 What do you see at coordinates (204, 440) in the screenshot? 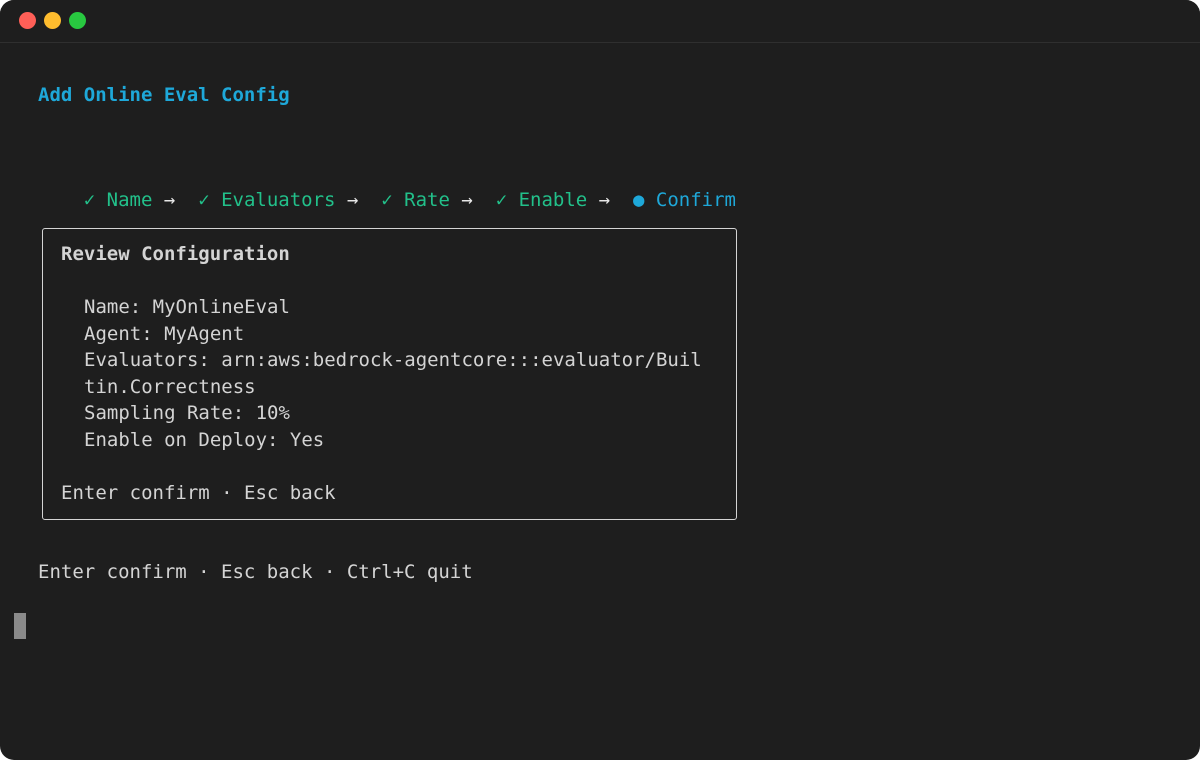
I see `review-enable-on-deploy: Enable on Deploy: Yes` at bounding box center [204, 440].